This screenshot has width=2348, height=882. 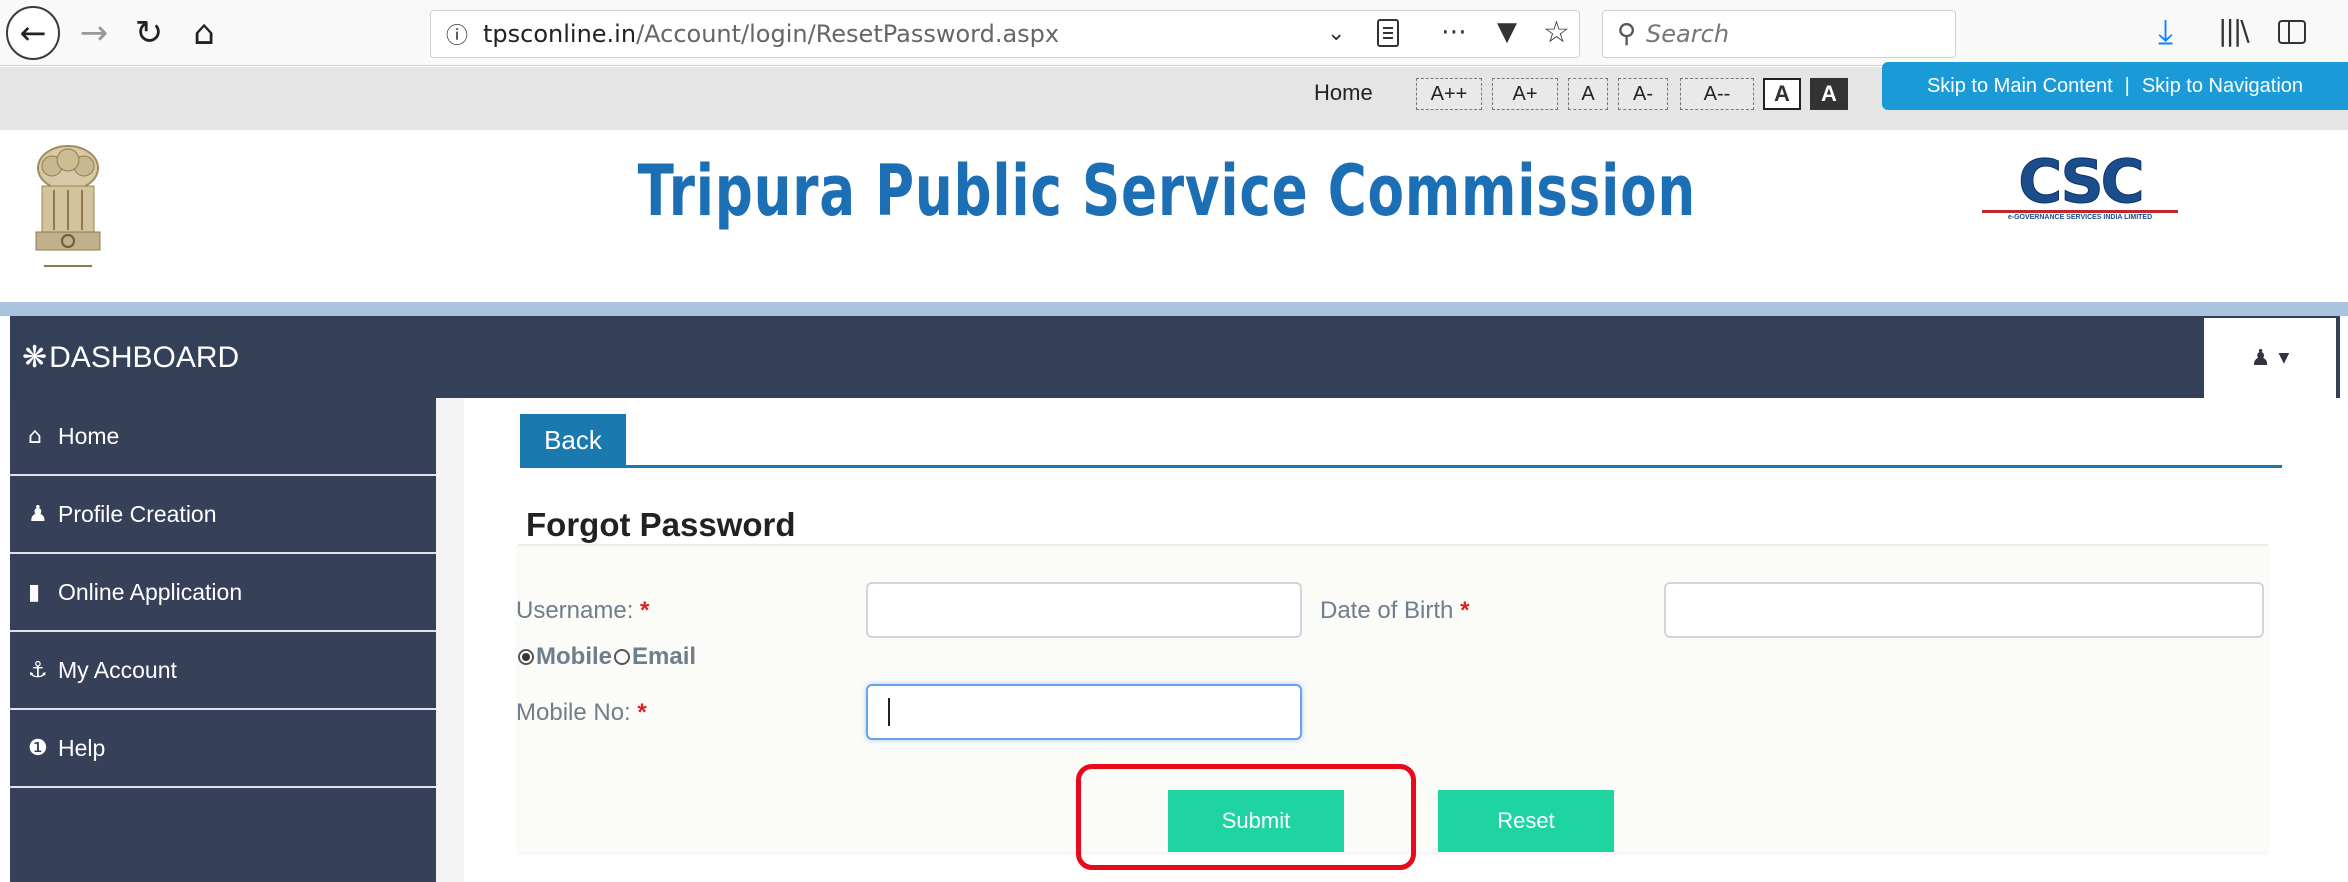 I want to click on sidebar-item-profile-creation: ♟ Profile Creation, so click(x=223, y=515).